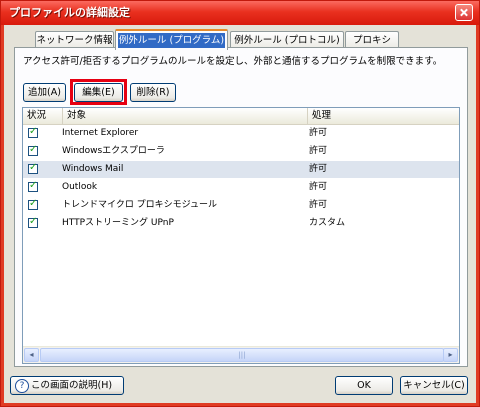  I want to click on tab-exception-protocol: 例外ルール (プロトコル), so click(287, 39).